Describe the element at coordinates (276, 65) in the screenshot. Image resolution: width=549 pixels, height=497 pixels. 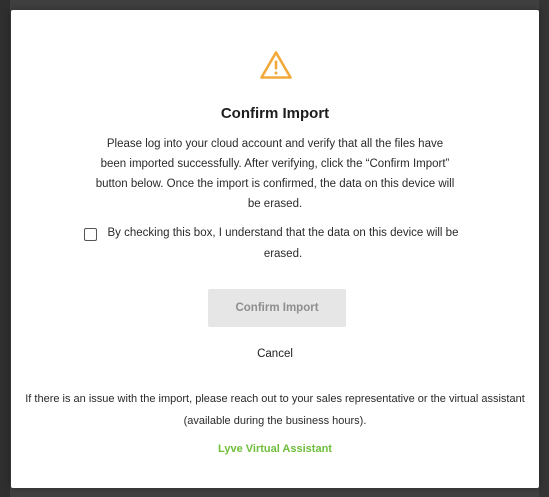
I see `warning-triangle-icon` at that location.